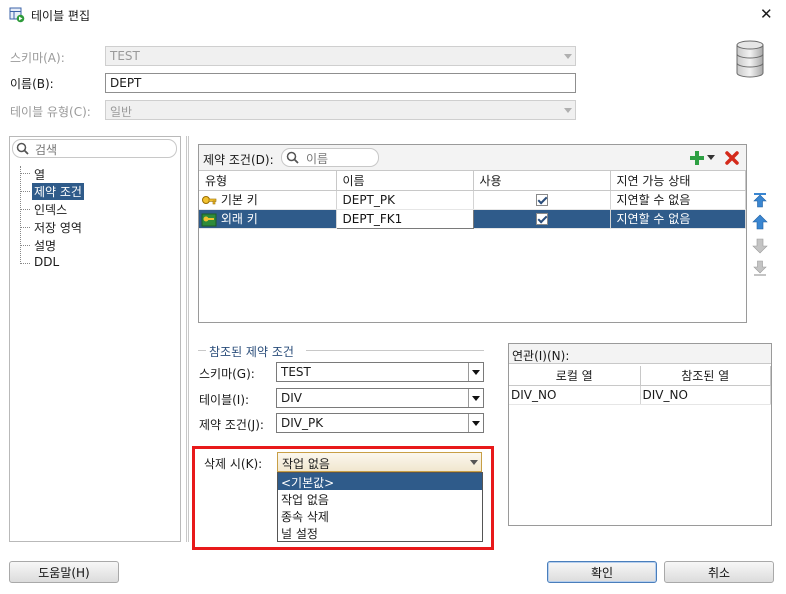 Image resolution: width=786 pixels, height=594 pixels. Describe the element at coordinates (39, 174) in the screenshot. I see `sidebar-item-columns: 열` at that location.